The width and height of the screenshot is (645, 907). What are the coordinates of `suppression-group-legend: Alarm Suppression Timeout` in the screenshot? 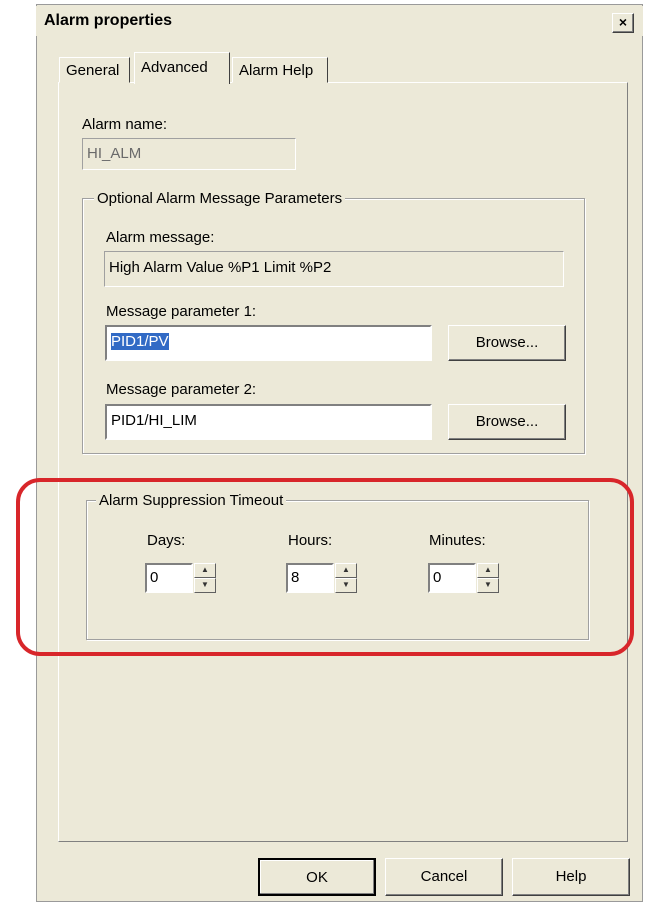 It's located at (191, 500).